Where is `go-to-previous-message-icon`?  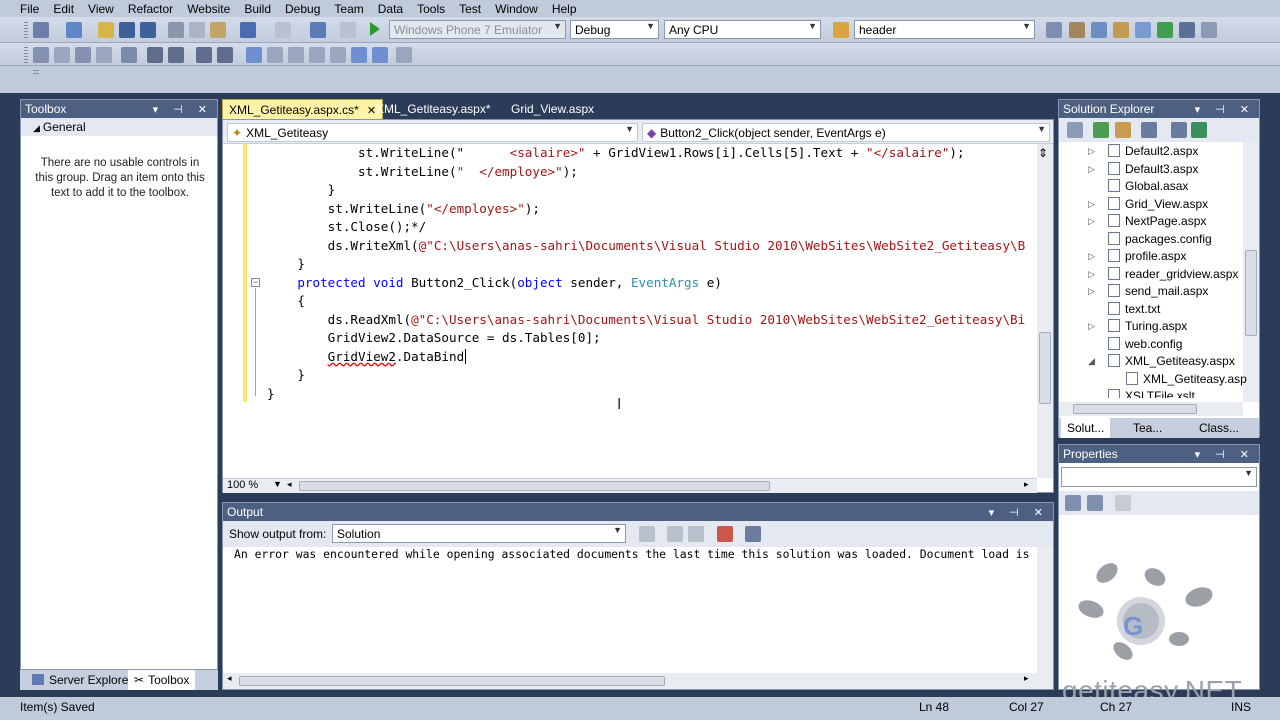 go-to-previous-message-icon is located at coordinates (647, 534).